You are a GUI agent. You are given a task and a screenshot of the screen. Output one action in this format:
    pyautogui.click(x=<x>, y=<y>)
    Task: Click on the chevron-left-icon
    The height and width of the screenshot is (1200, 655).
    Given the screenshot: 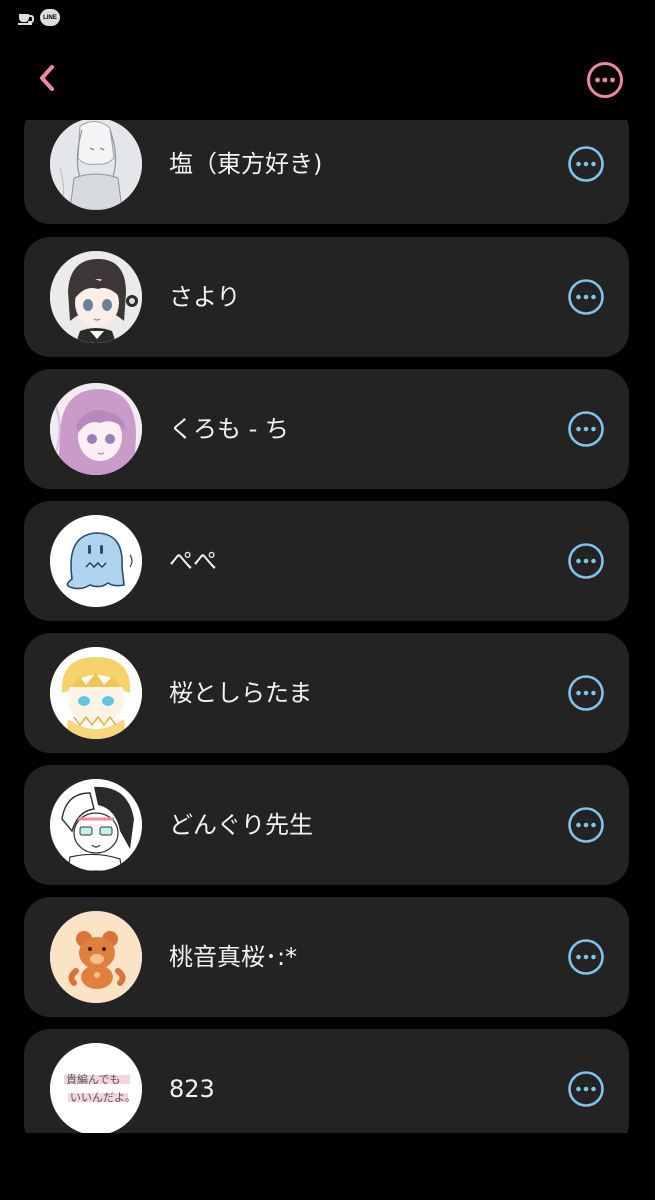 What is the action you would take?
    pyautogui.click(x=47, y=78)
    